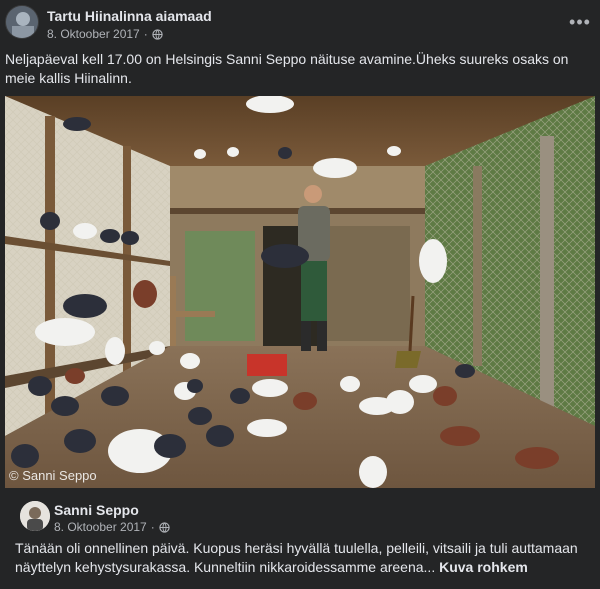 The width and height of the screenshot is (600, 589). I want to click on more-horizontal-icon: •••, so click(580, 21).